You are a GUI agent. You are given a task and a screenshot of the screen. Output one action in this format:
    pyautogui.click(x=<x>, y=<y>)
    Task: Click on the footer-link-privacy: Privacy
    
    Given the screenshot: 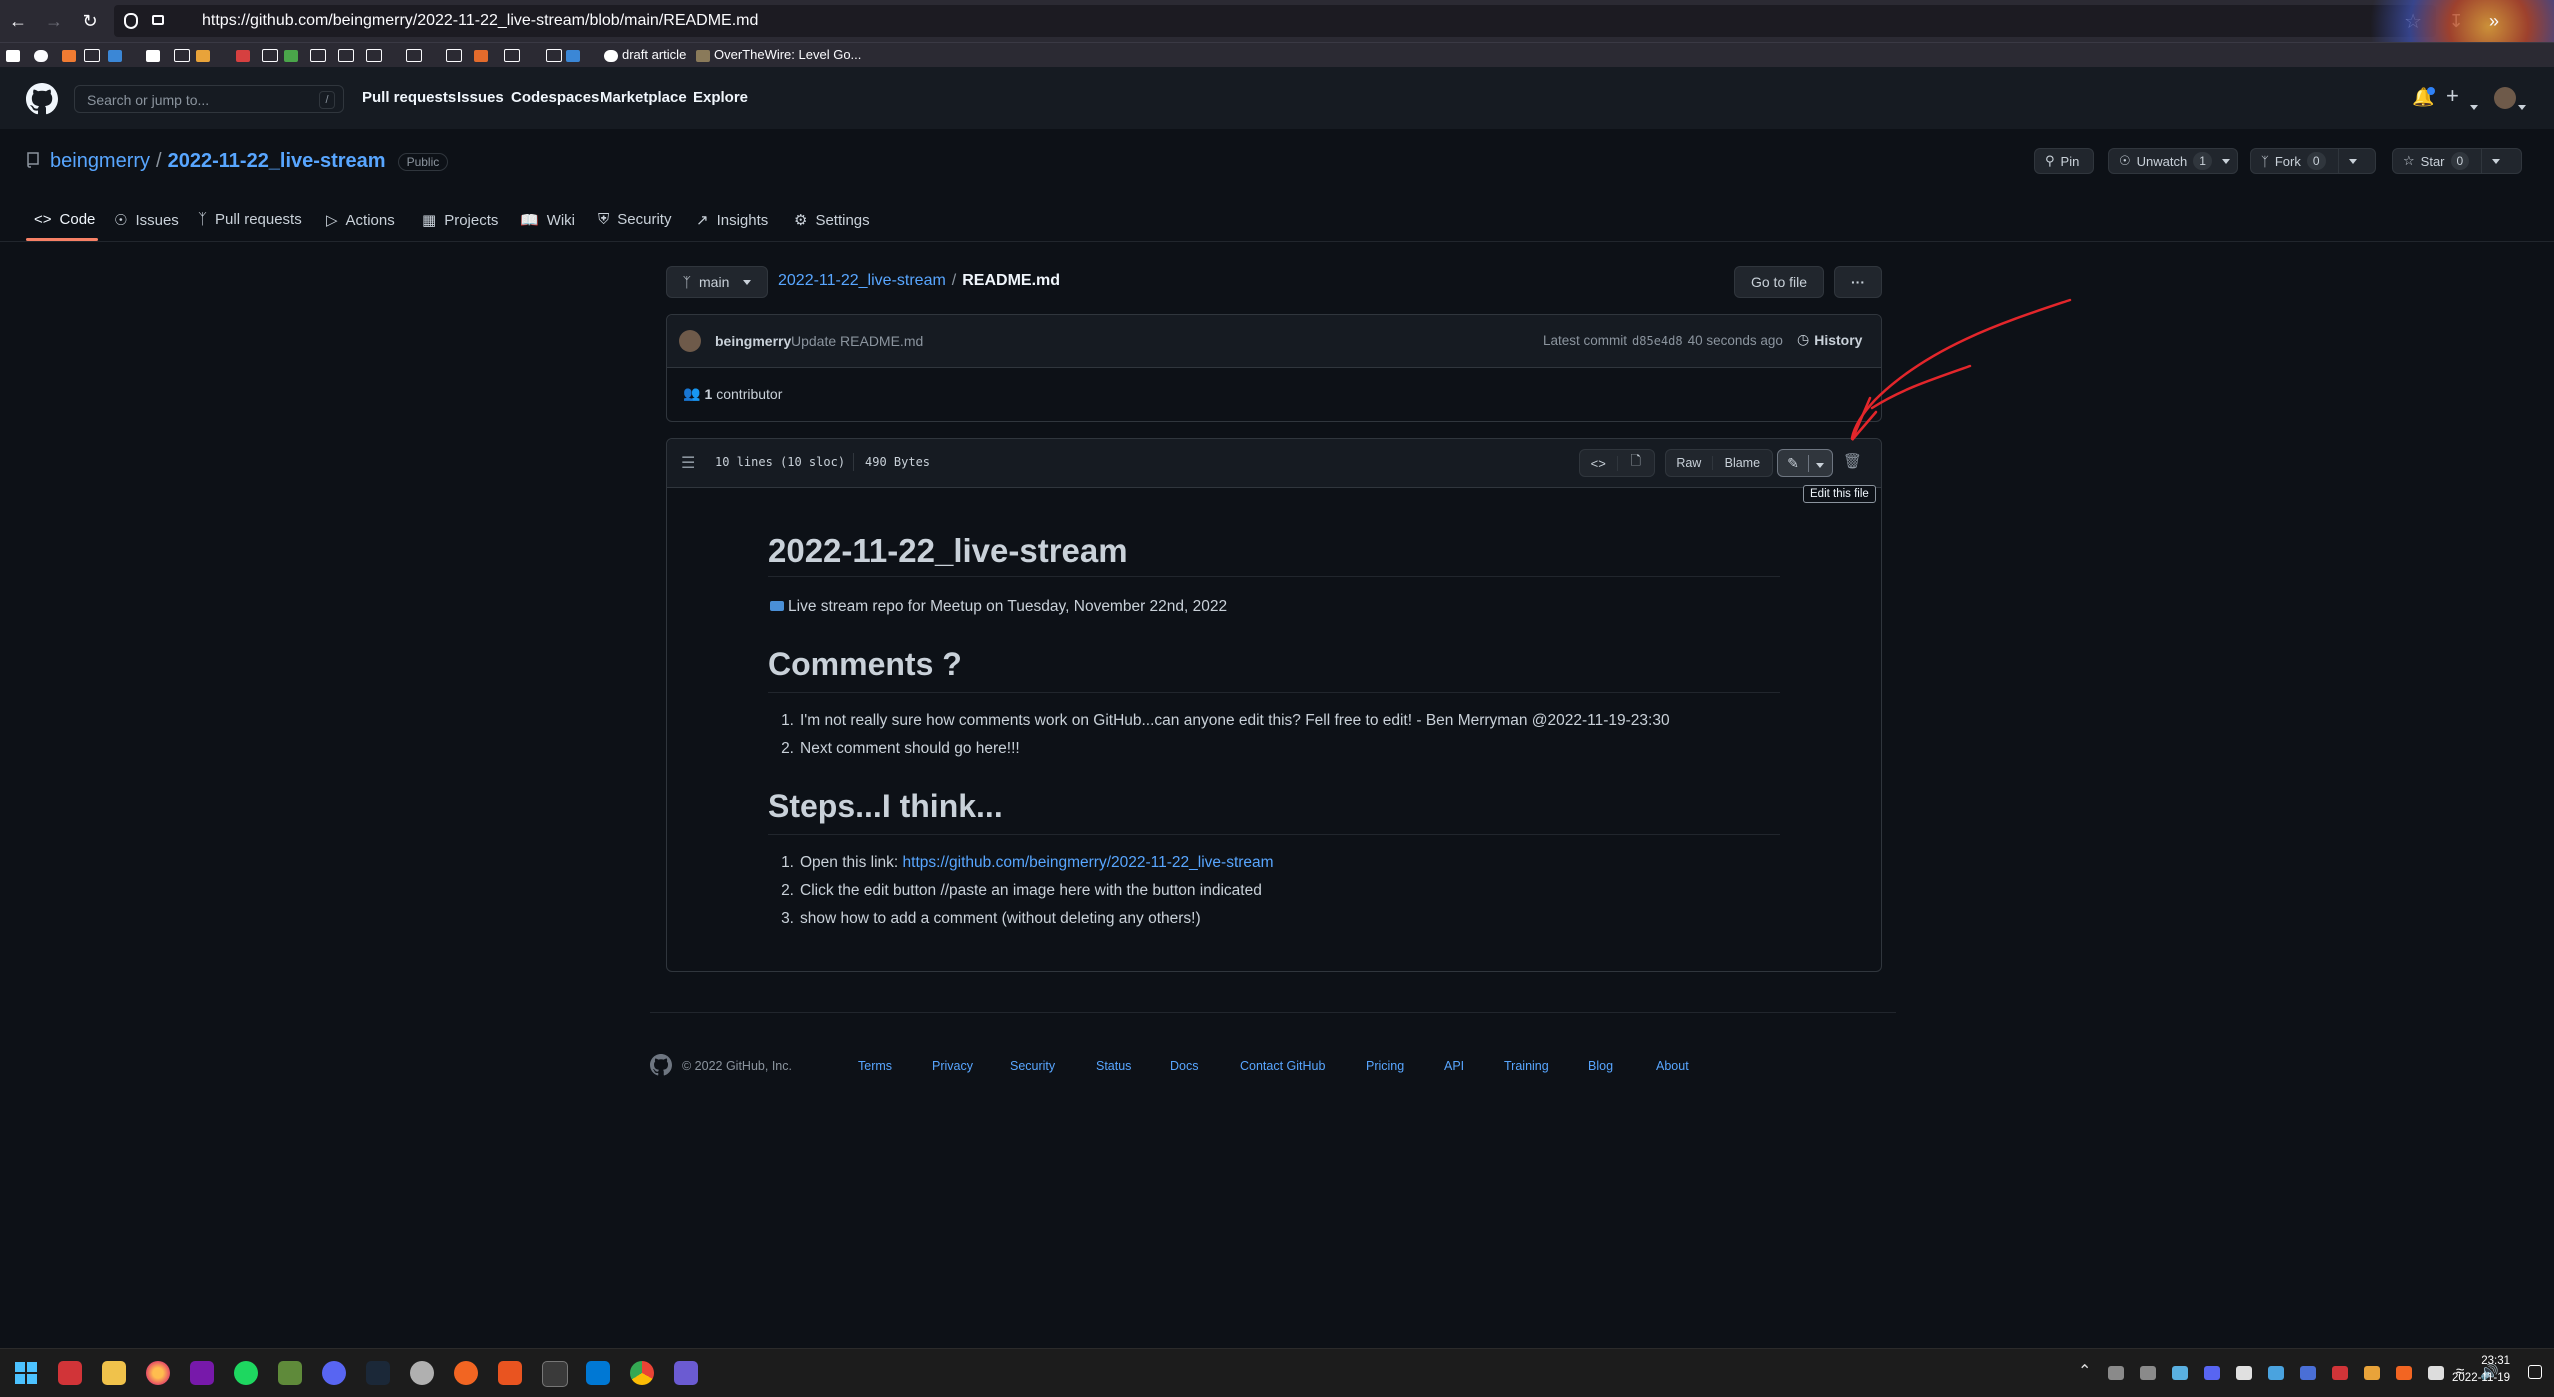 What is the action you would take?
    pyautogui.click(x=952, y=1066)
    